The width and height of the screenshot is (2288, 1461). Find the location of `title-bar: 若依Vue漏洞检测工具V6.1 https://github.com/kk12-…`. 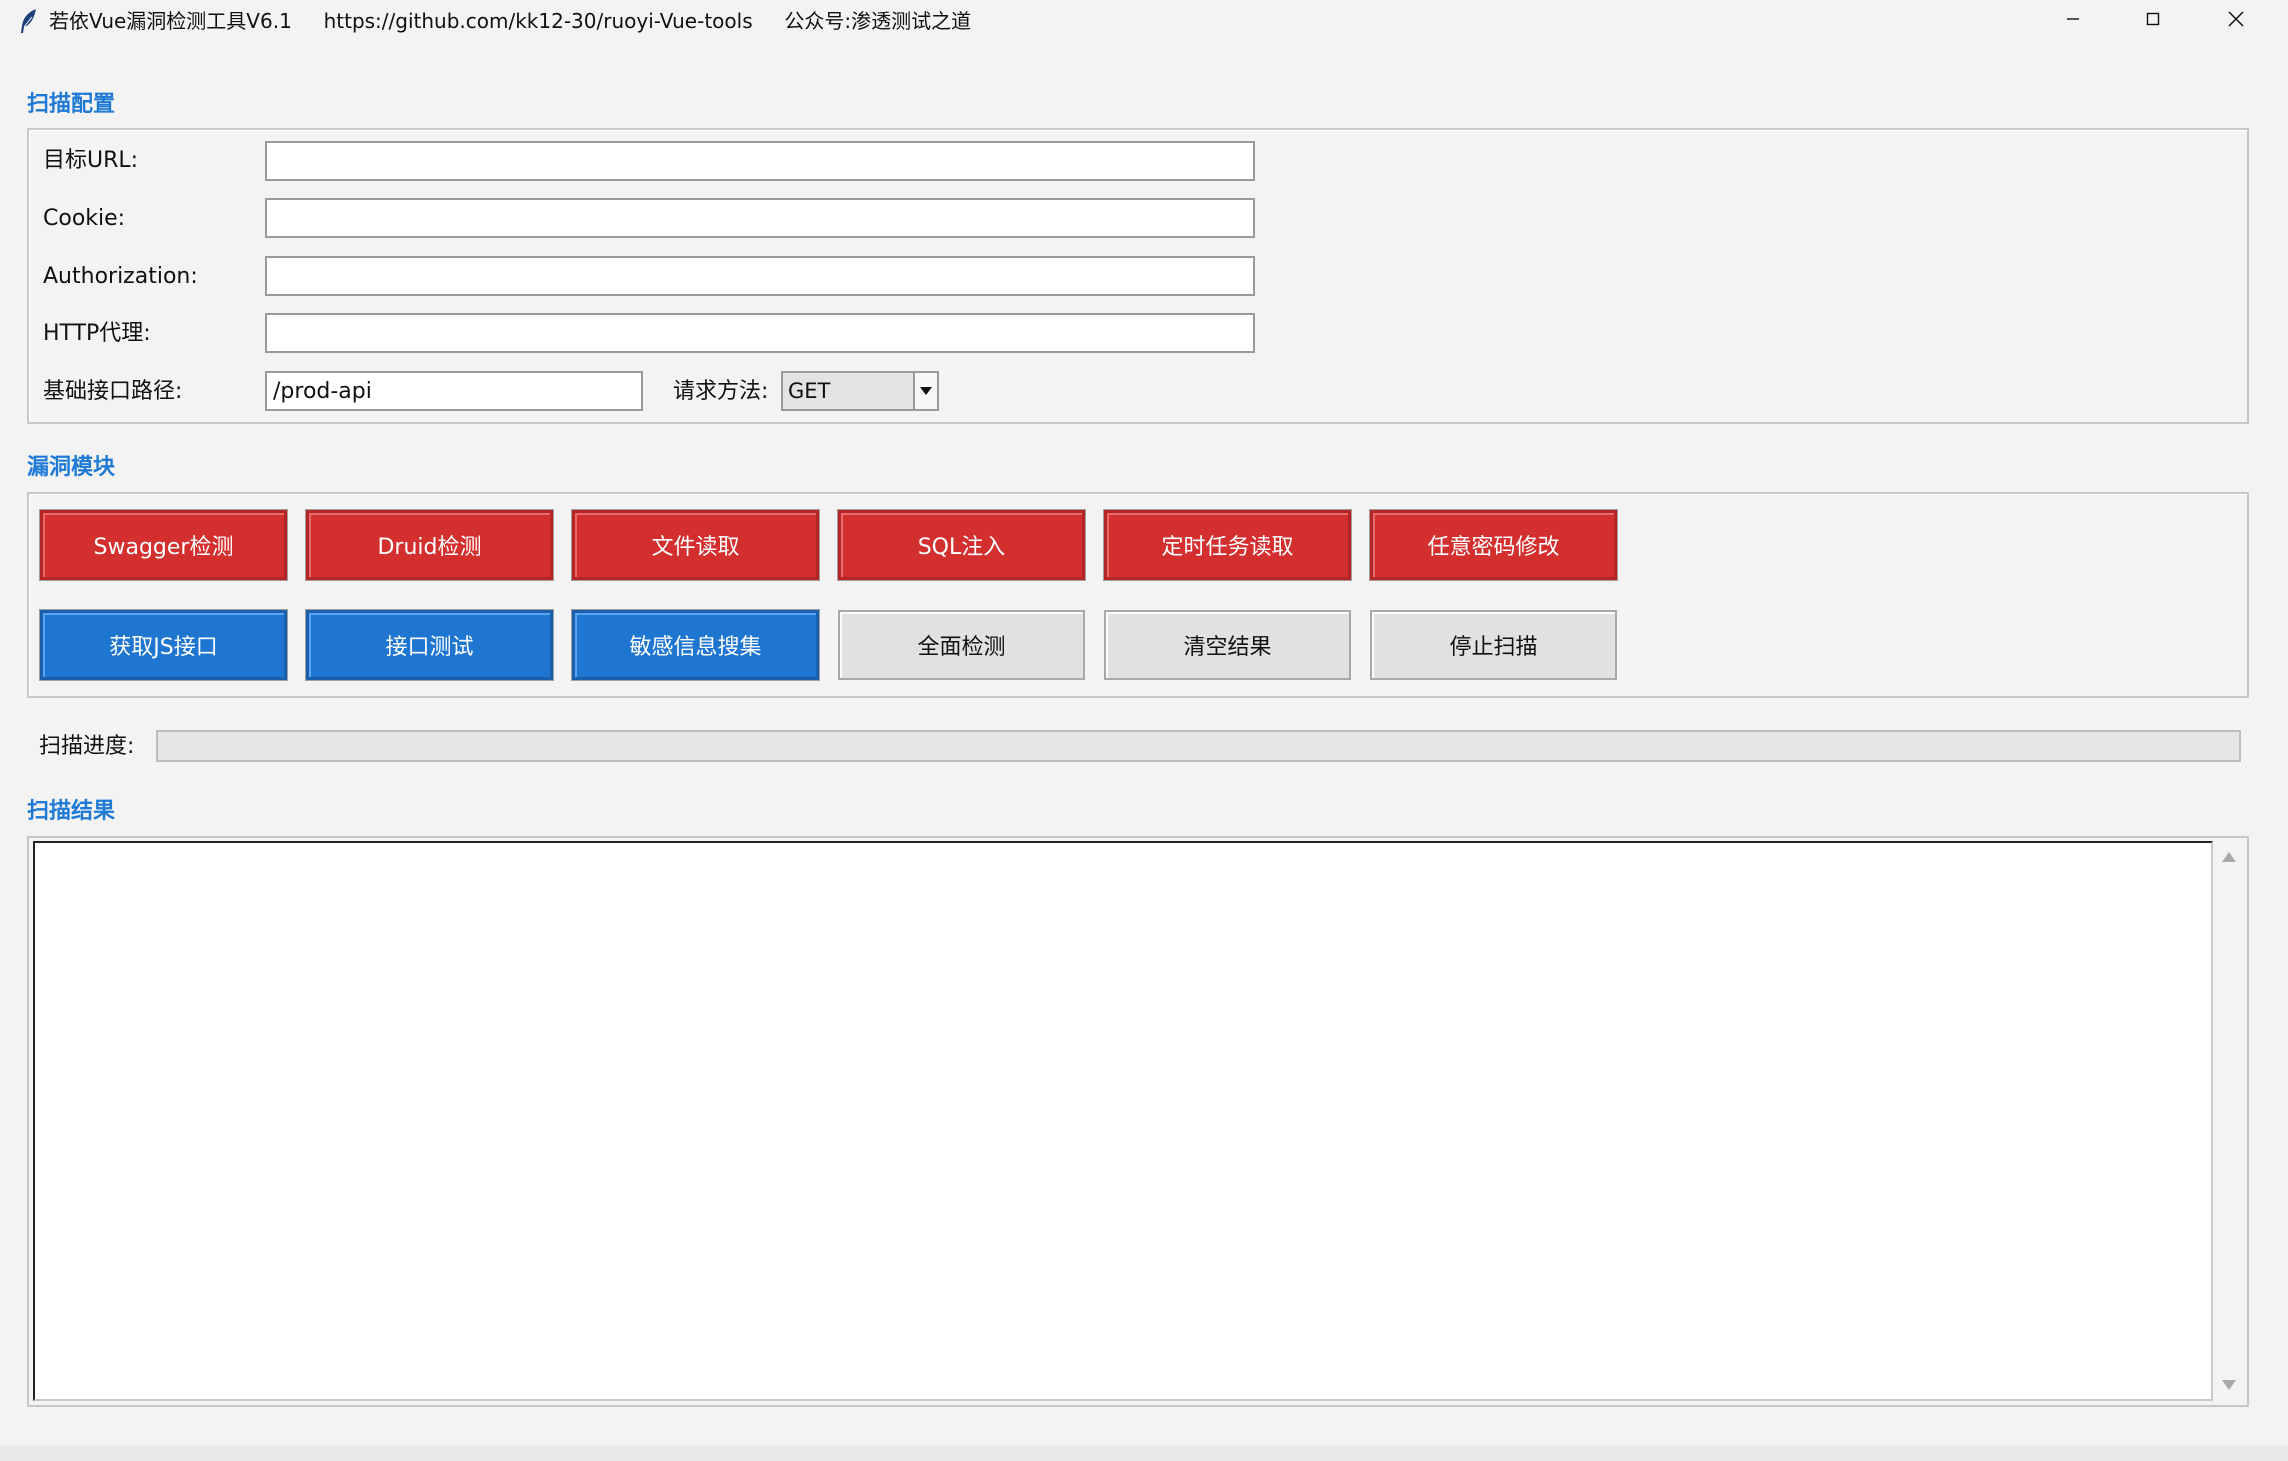

title-bar: 若依Vue漏洞检测工具V6.1 https://github.com/kk12-… is located at coordinates (1144, 22).